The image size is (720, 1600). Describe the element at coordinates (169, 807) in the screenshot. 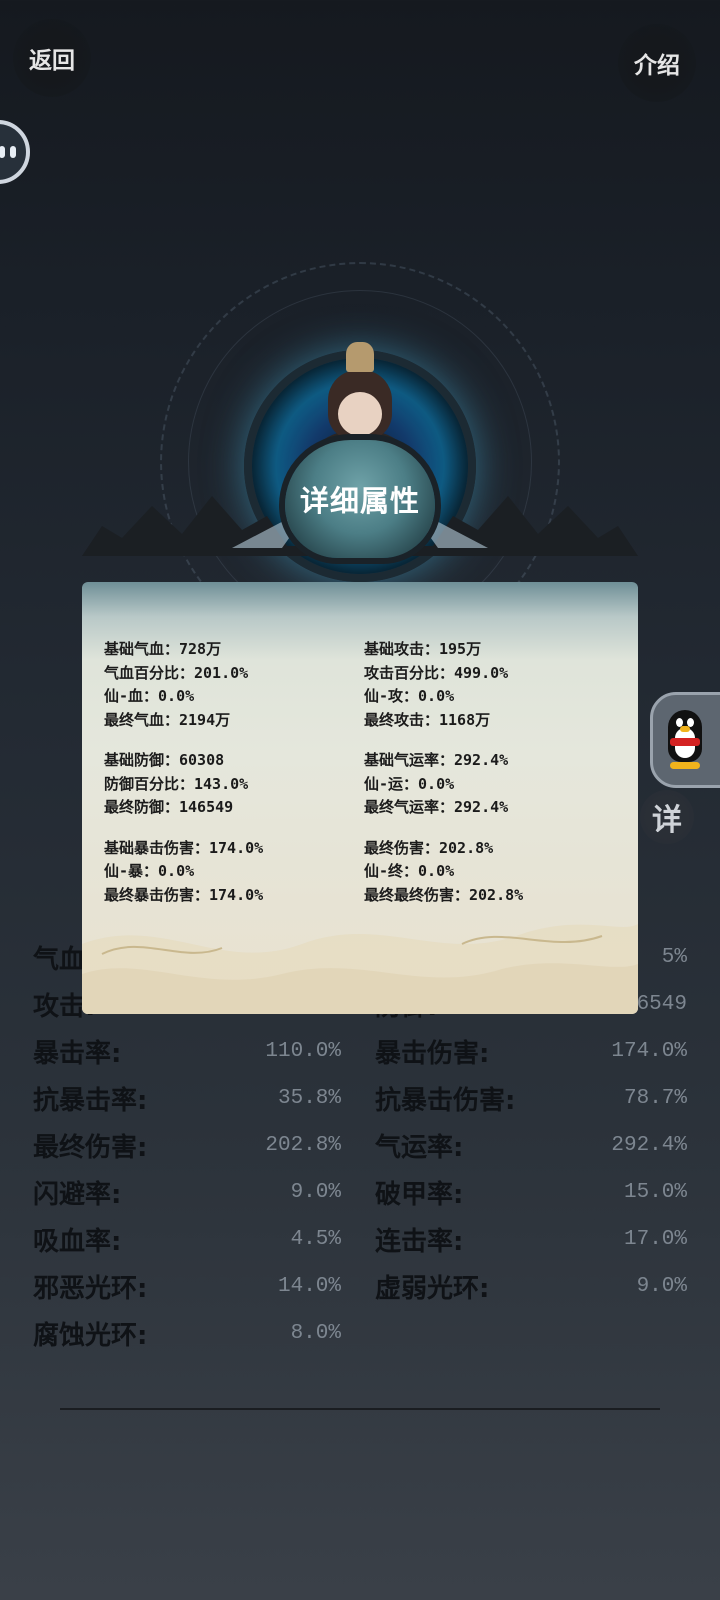

I see `attribute-line: 最终防御：146549` at that location.